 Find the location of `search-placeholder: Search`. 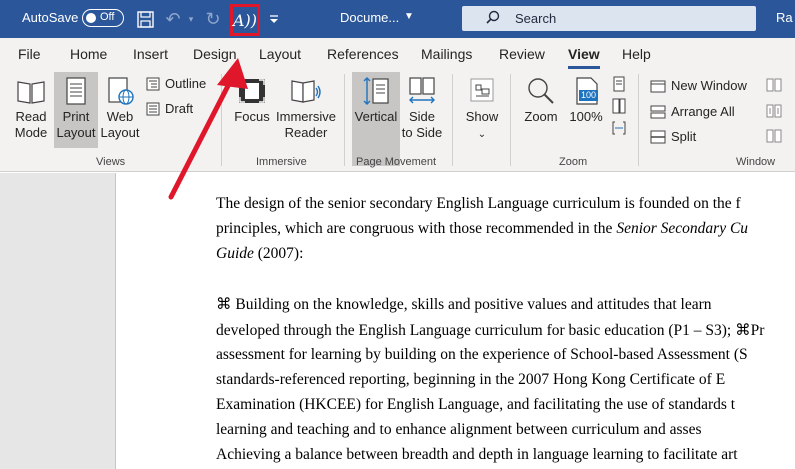

search-placeholder: Search is located at coordinates (536, 18).